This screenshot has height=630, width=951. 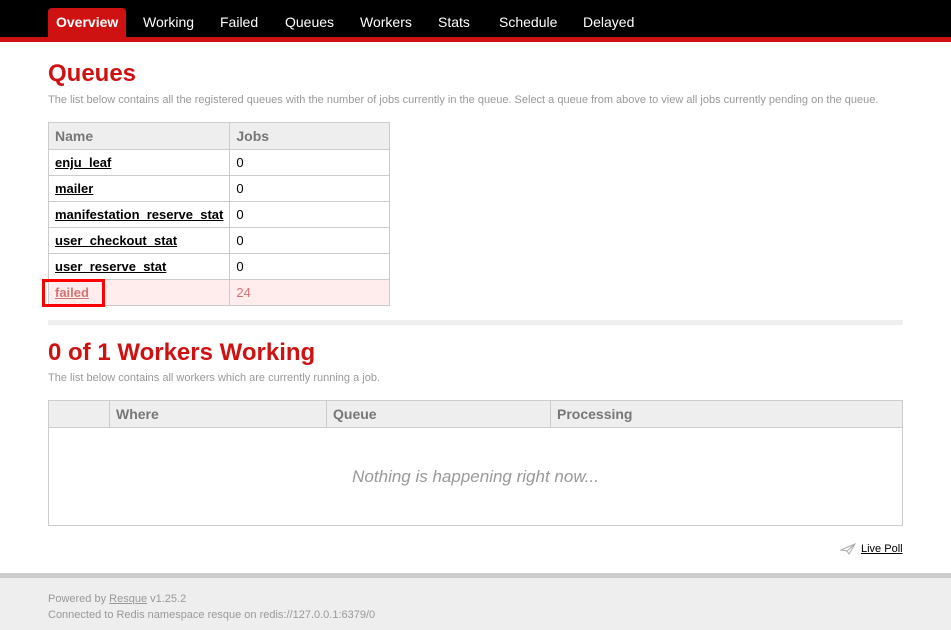 What do you see at coordinates (83, 162) in the screenshot?
I see `queue-link: enju_leaf` at bounding box center [83, 162].